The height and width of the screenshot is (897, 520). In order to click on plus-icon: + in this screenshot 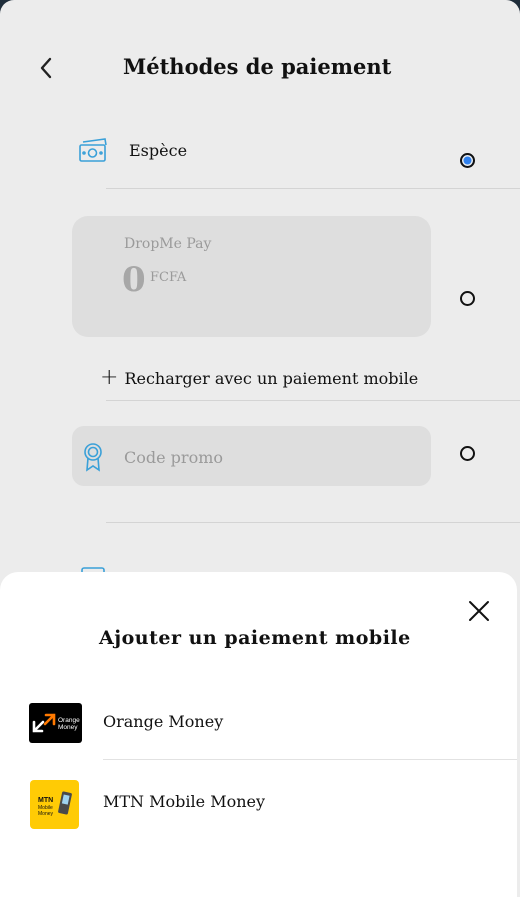, I will do `click(109, 377)`.